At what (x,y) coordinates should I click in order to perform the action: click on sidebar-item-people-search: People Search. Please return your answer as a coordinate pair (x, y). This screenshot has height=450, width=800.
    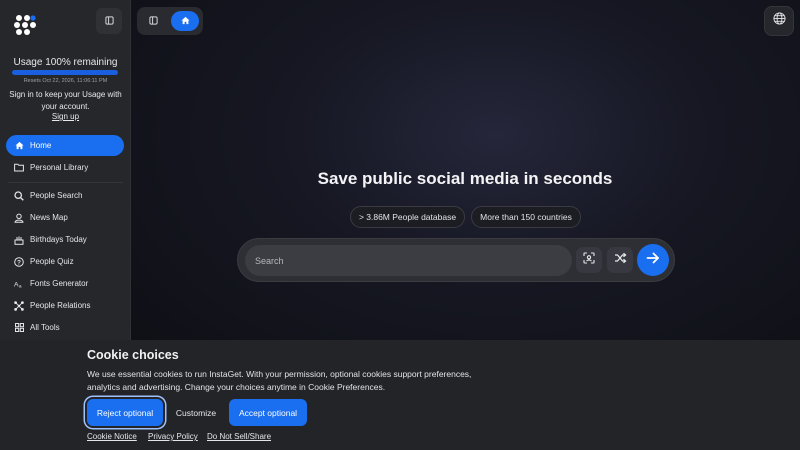
    Looking at the image, I should click on (65, 195).